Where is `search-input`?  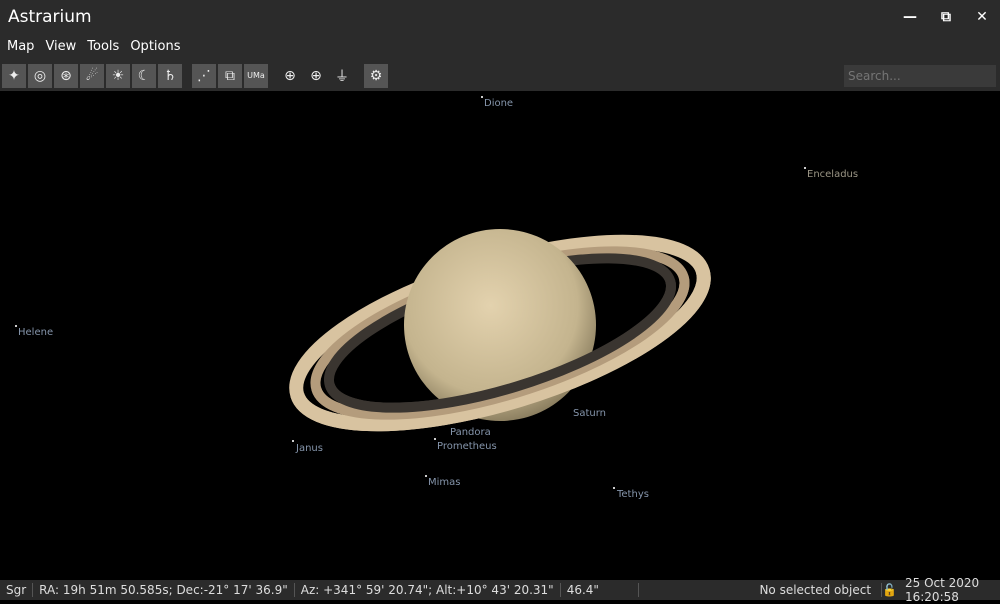 search-input is located at coordinates (920, 76).